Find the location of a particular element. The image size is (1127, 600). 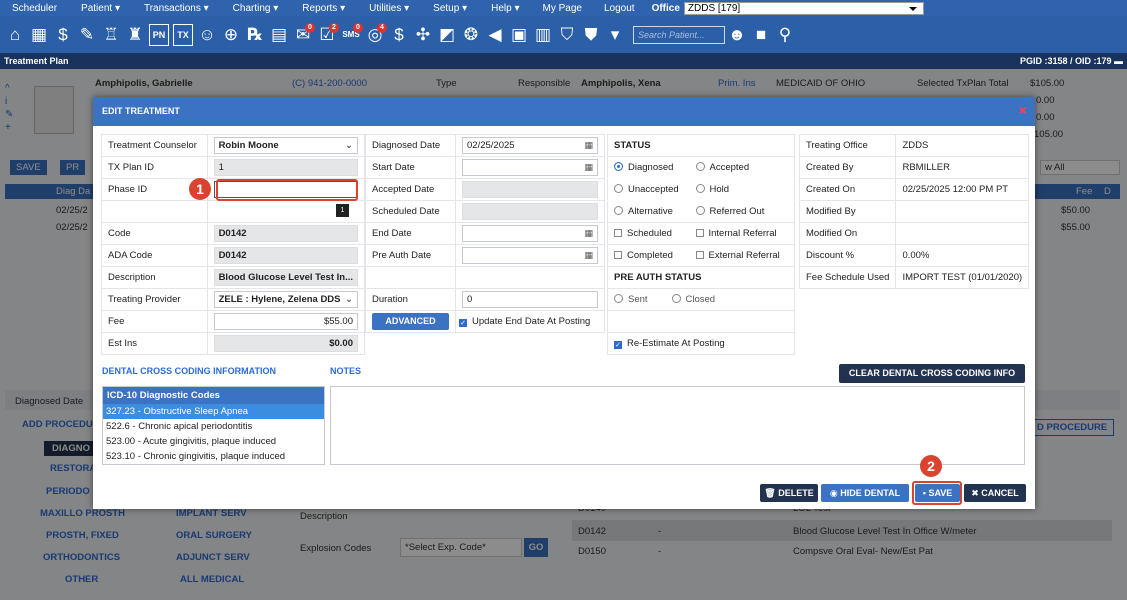

menu-my-page: My Page is located at coordinates (562, 8).